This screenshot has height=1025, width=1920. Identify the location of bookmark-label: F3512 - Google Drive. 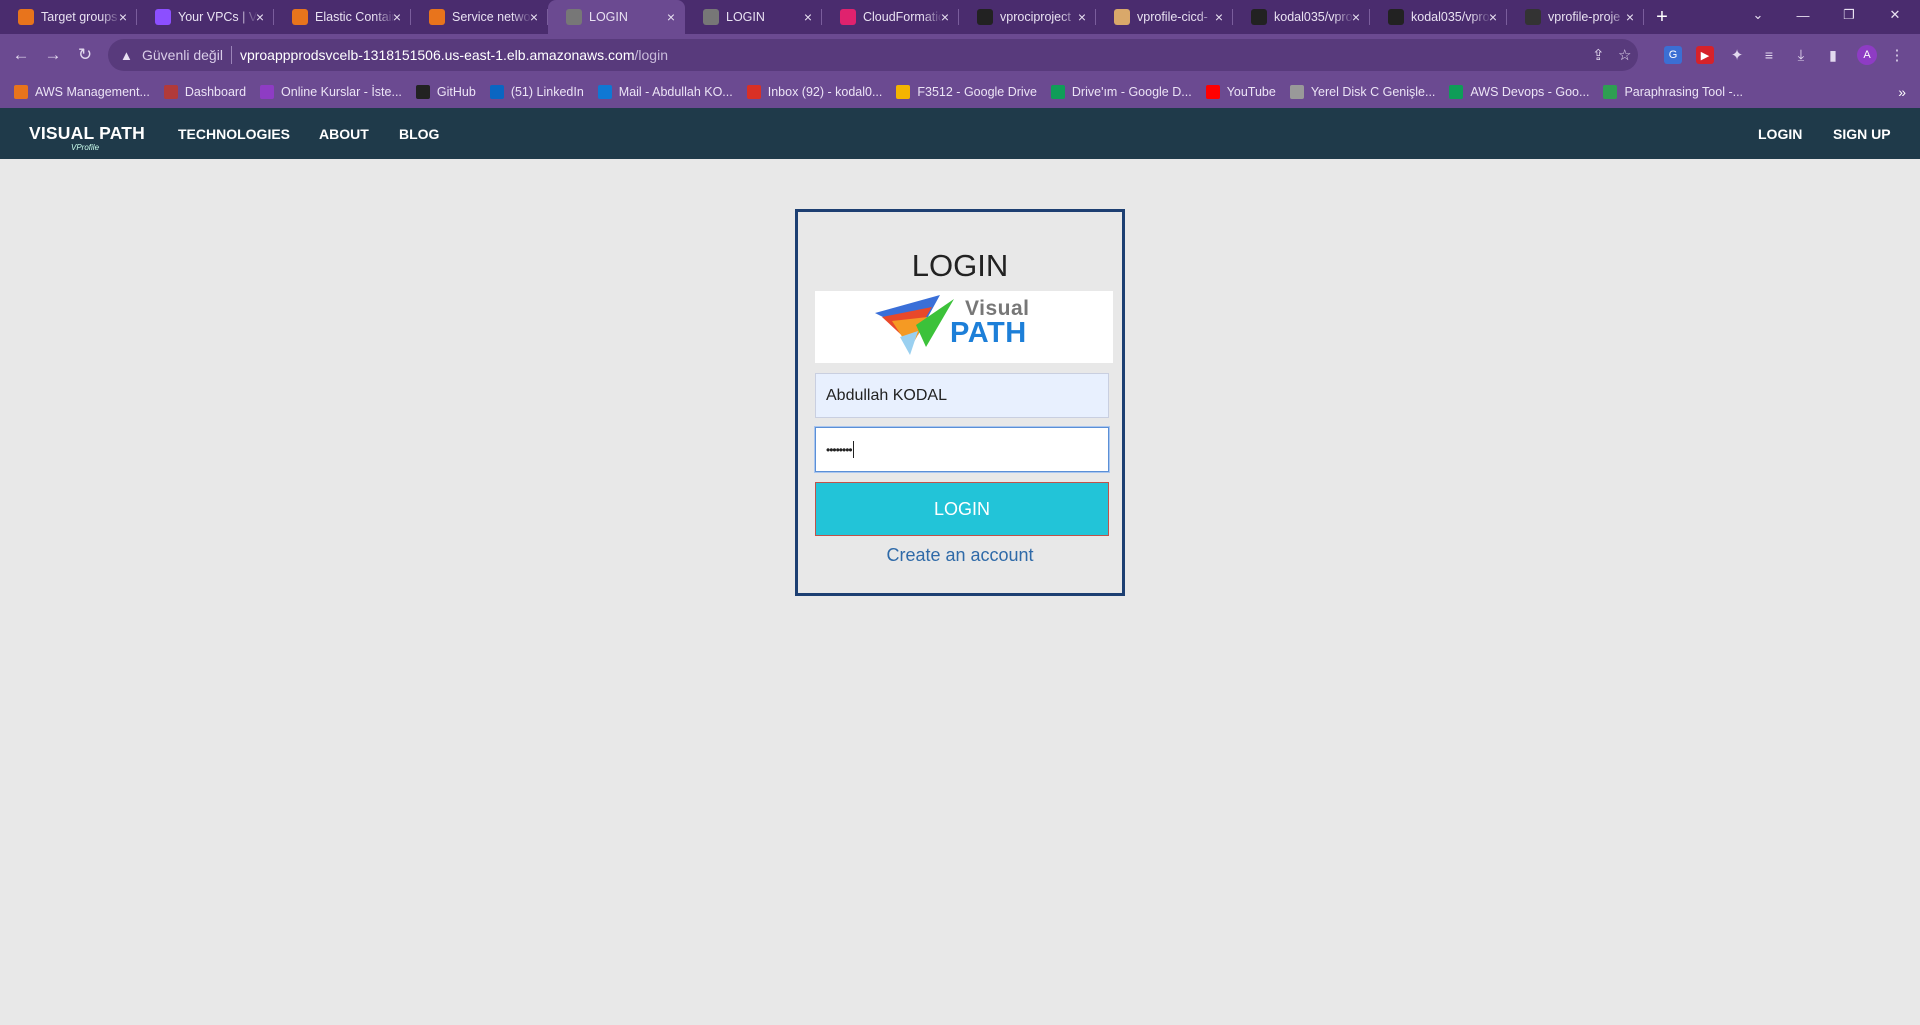
(977, 92).